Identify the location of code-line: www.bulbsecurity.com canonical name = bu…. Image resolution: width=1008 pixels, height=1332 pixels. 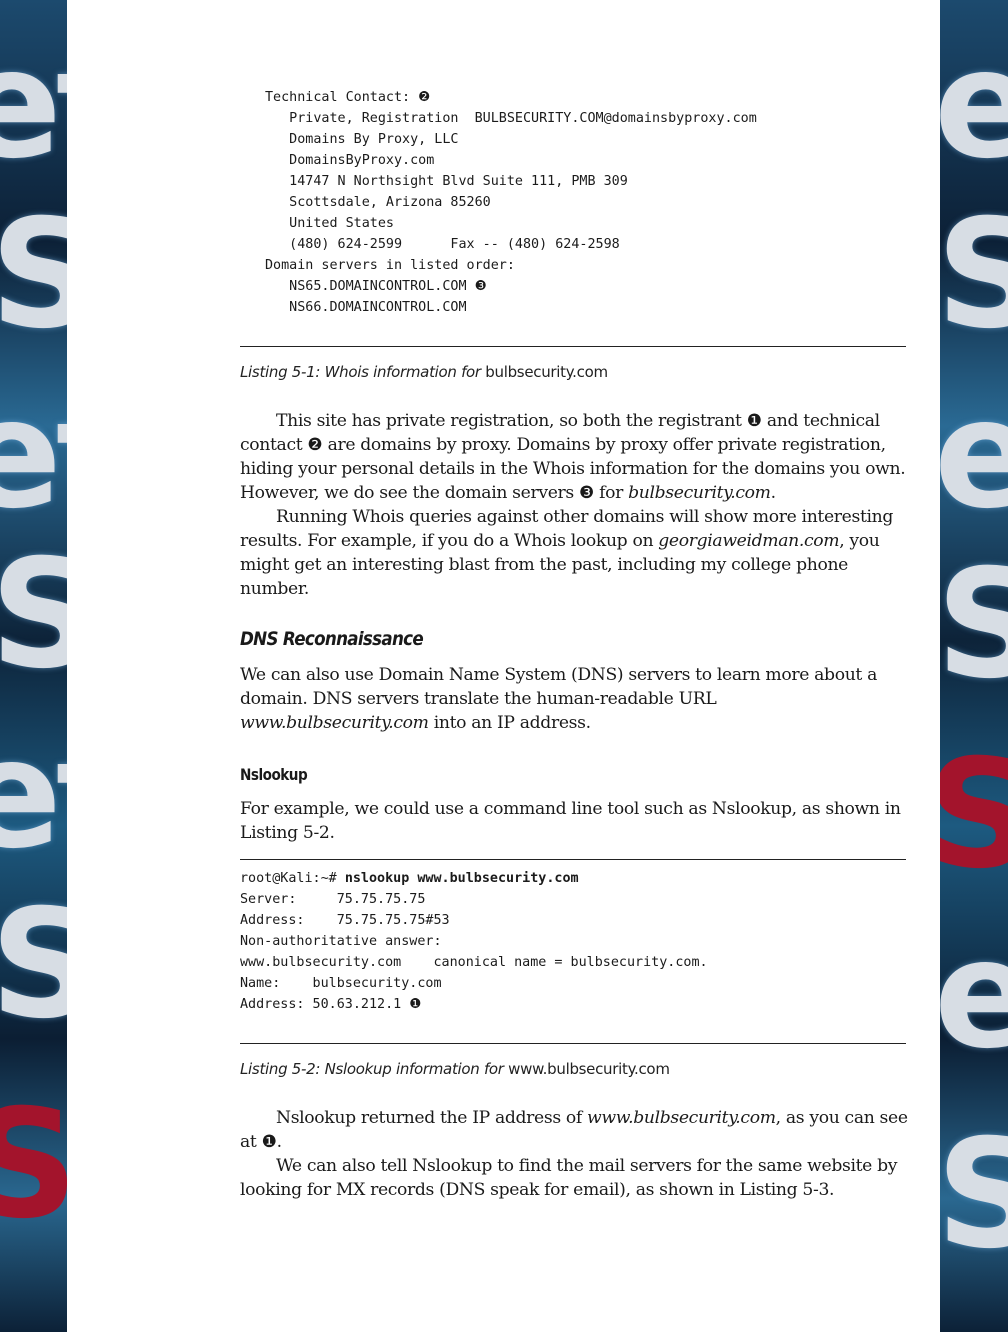
(474, 962).